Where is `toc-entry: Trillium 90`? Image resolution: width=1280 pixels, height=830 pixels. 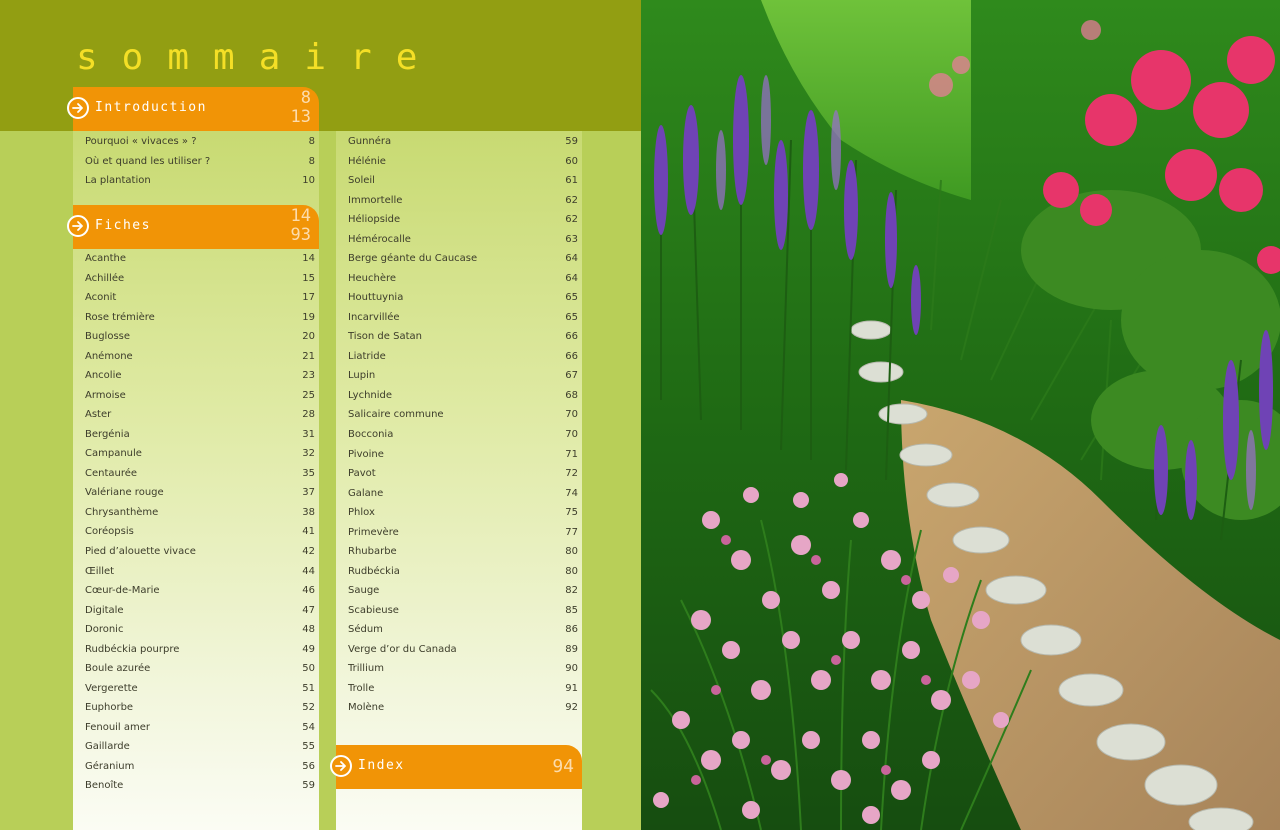 toc-entry: Trillium 90 is located at coordinates (463, 669).